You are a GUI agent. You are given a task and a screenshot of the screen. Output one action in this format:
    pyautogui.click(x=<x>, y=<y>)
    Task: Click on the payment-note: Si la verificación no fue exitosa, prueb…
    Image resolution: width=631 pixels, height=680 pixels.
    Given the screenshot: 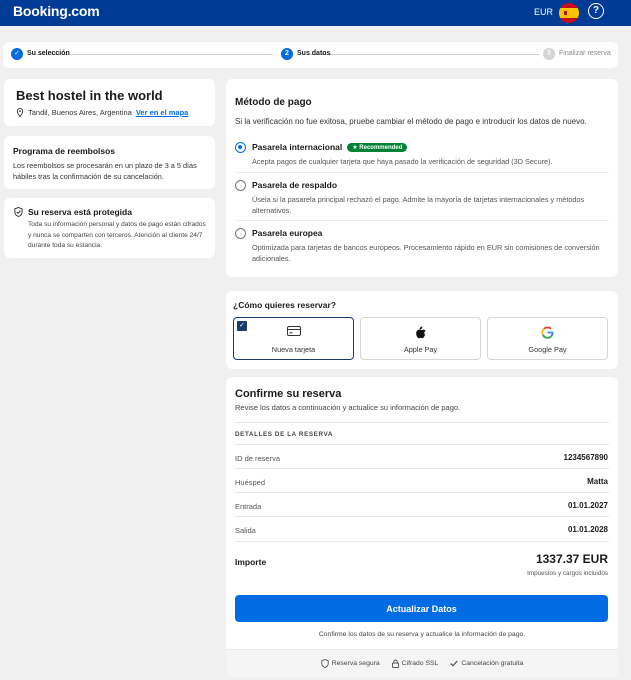 What is the action you would take?
    pyautogui.click(x=411, y=121)
    